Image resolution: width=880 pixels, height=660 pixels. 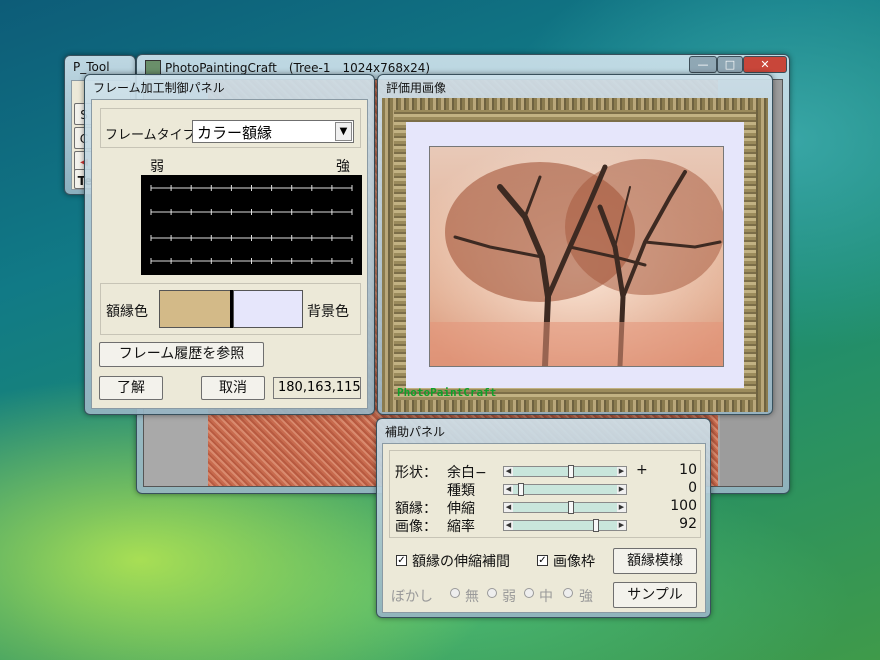 What do you see at coordinates (401, 560) in the screenshot?
I see `stretch-interp-checkbox: ✓` at bounding box center [401, 560].